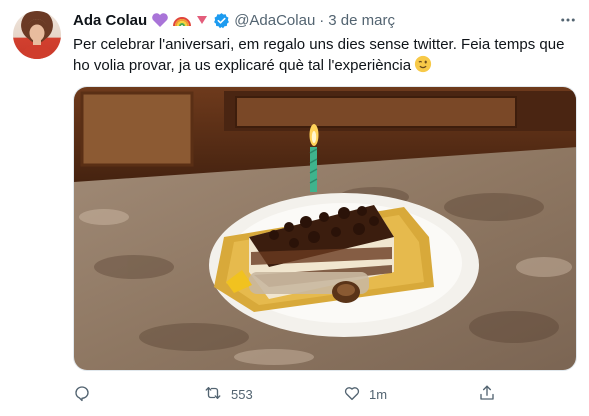 The height and width of the screenshot is (416, 589). What do you see at coordinates (487, 394) in the screenshot?
I see `share-icon` at bounding box center [487, 394].